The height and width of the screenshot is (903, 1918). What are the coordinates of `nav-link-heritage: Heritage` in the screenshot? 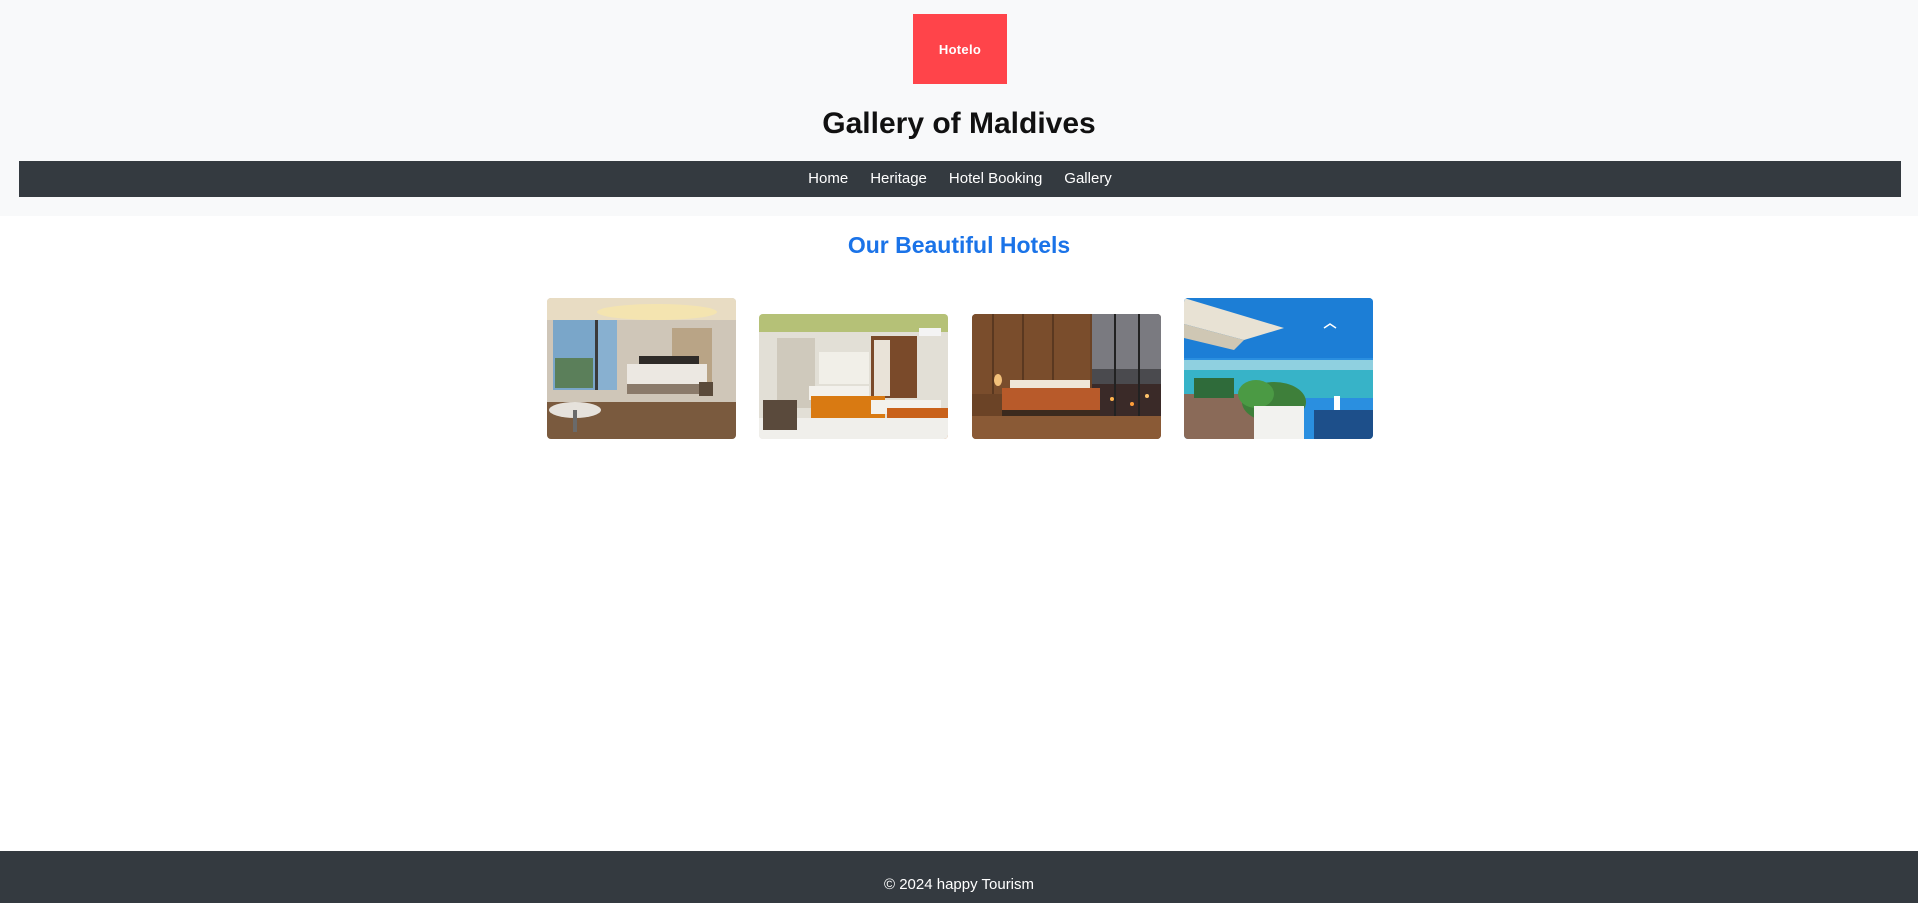 It's located at (898, 179).